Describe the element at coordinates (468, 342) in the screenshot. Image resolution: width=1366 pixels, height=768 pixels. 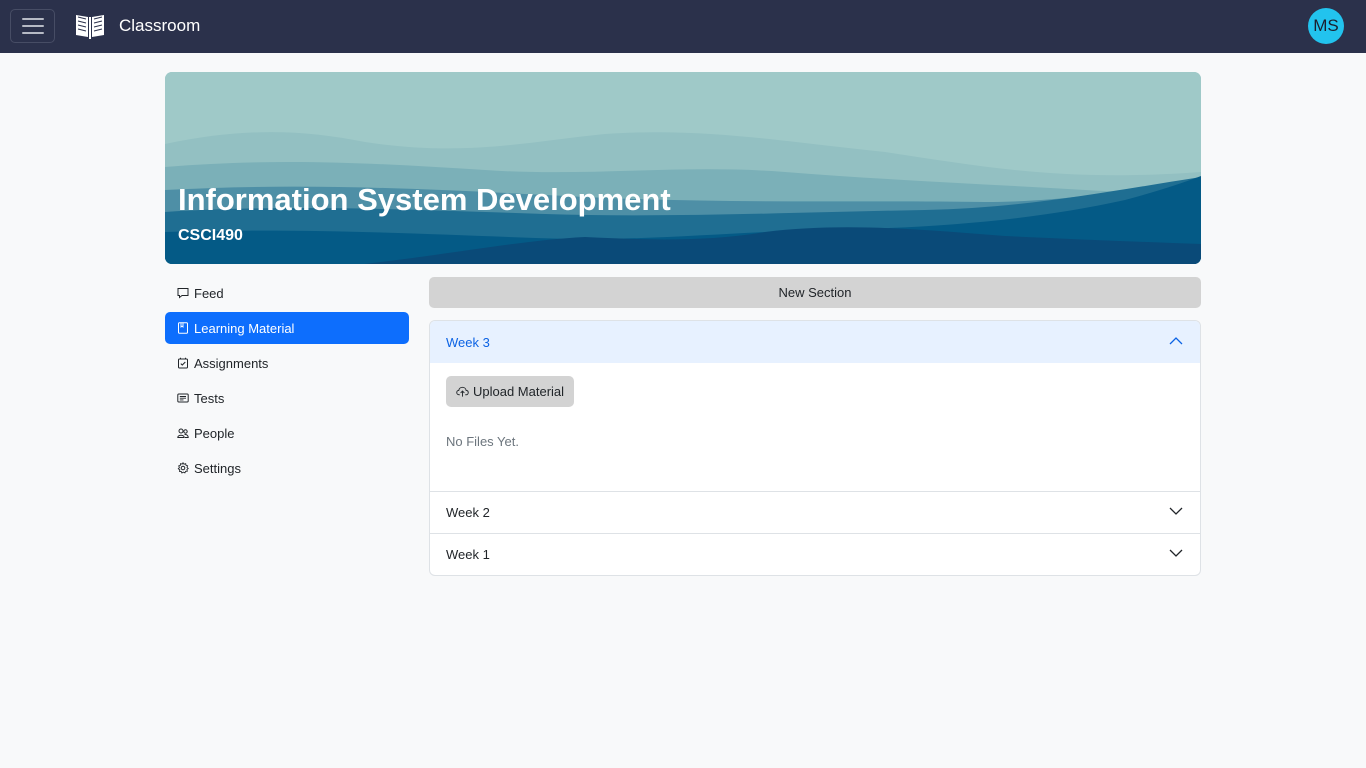
I see `section-title: Week 3` at that location.